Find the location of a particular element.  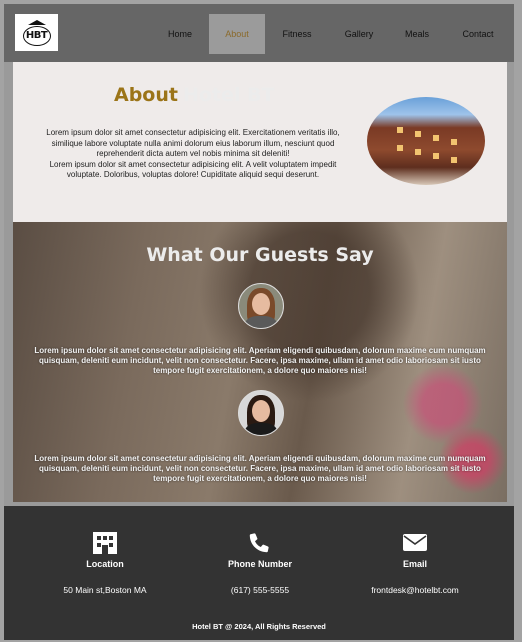

nav-menu: Home About Fitness Gallery Meals Contact is located at coordinates (332, 34).